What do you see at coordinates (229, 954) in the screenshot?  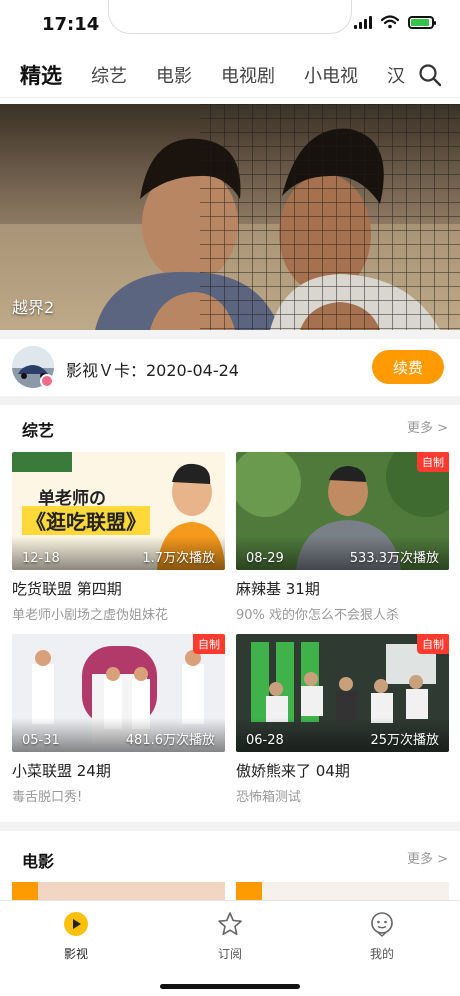 I see `tab-label: 订阅` at bounding box center [229, 954].